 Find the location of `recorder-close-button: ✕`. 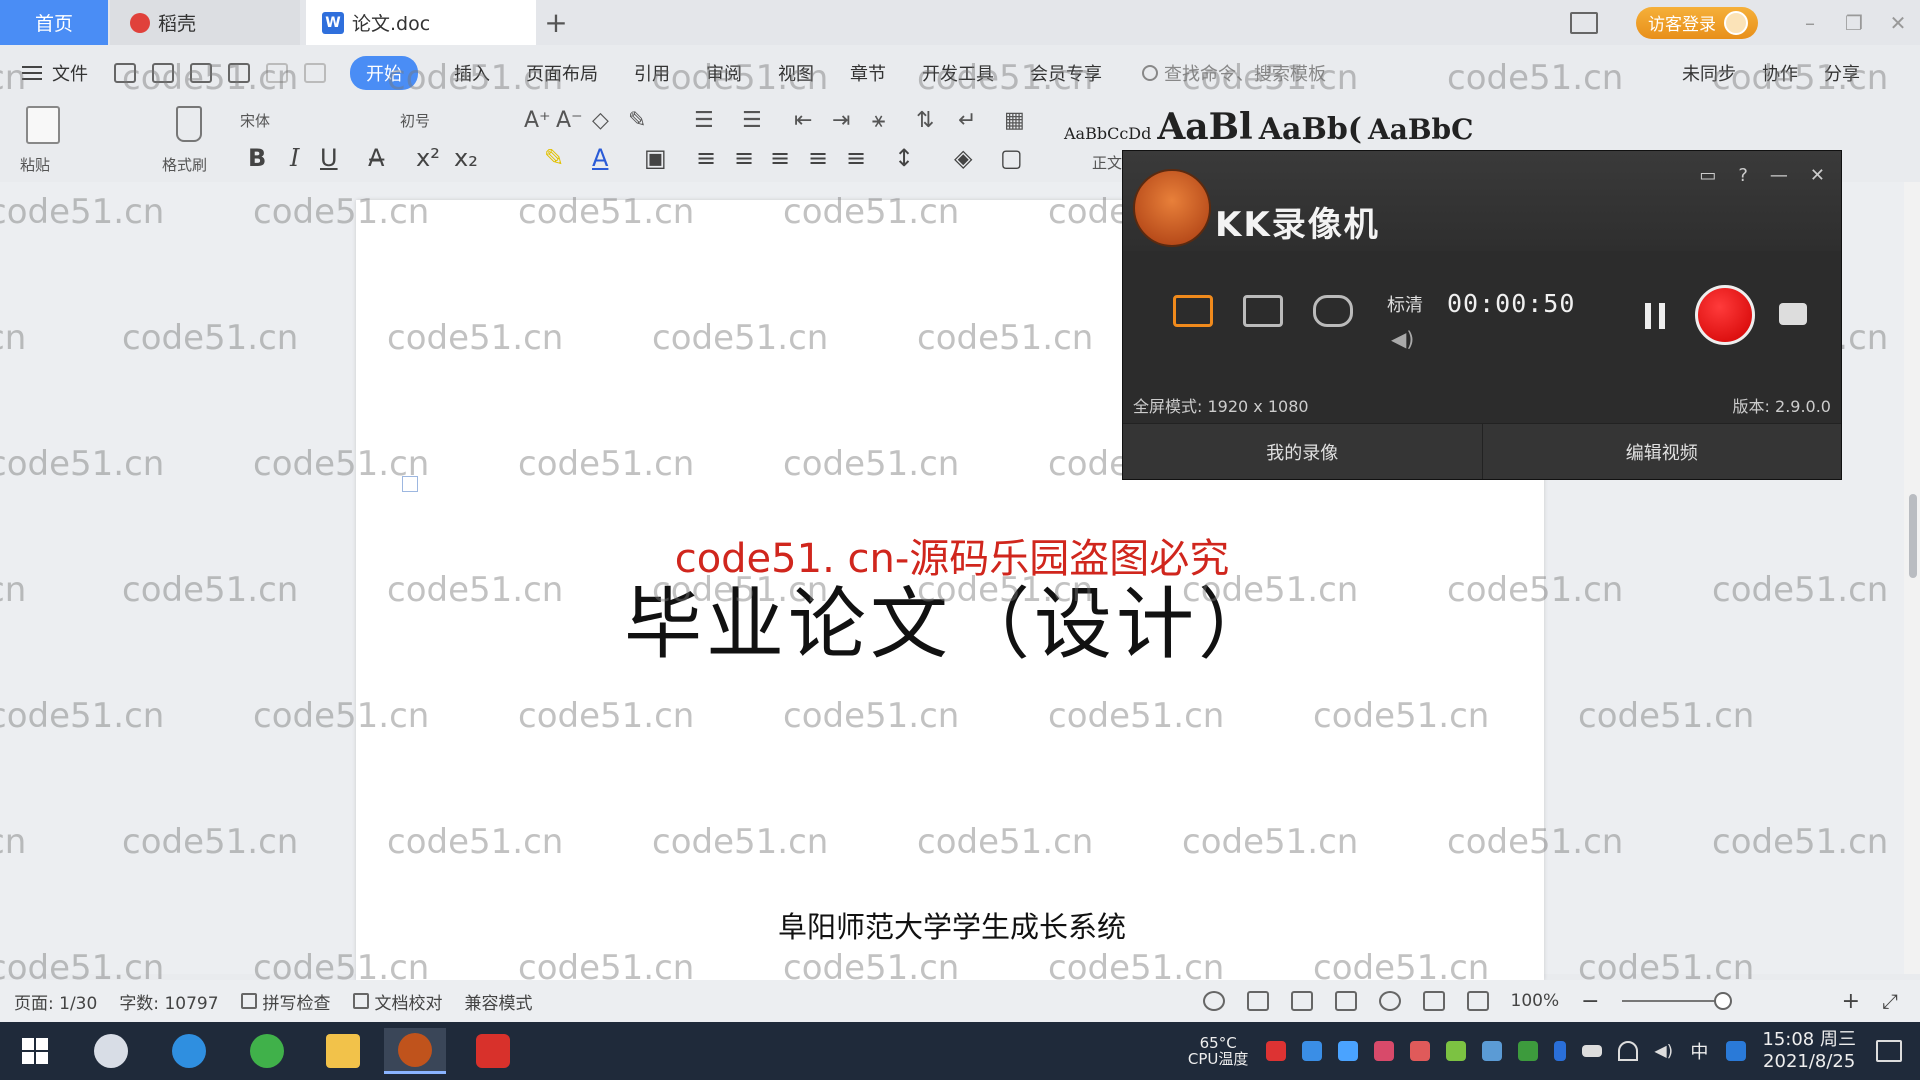

recorder-close-button: ✕ is located at coordinates (1817, 175).